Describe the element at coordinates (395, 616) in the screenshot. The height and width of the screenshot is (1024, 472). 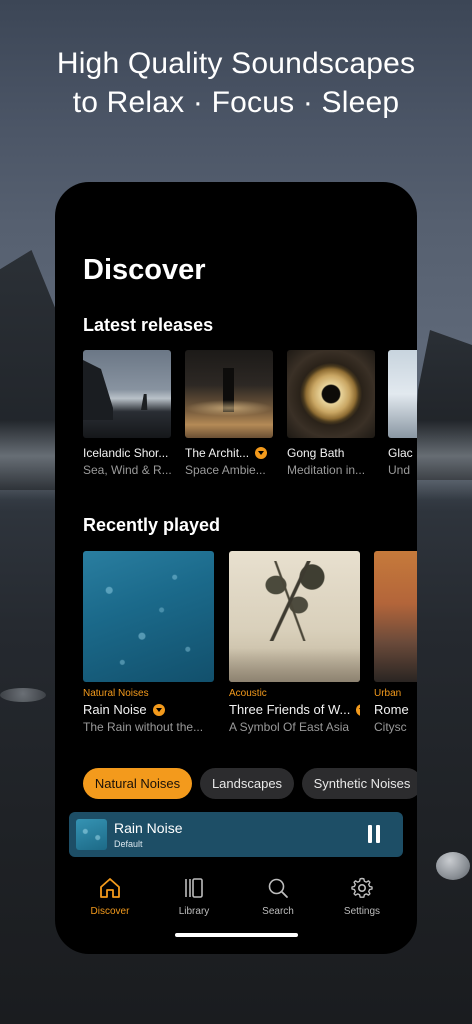
I see `rome-art` at that location.